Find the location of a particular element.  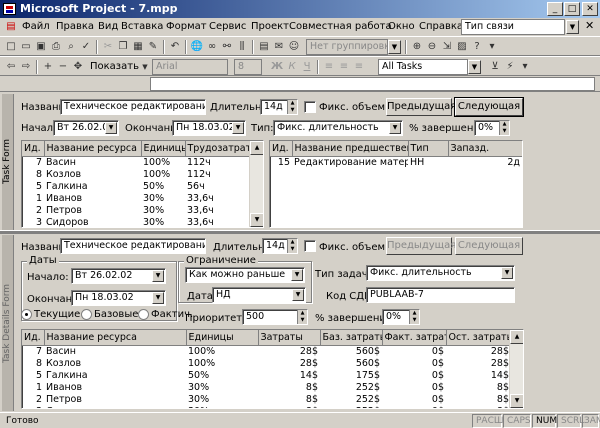

details-start-dropdown-icon: ▼ is located at coordinates (158, 276).